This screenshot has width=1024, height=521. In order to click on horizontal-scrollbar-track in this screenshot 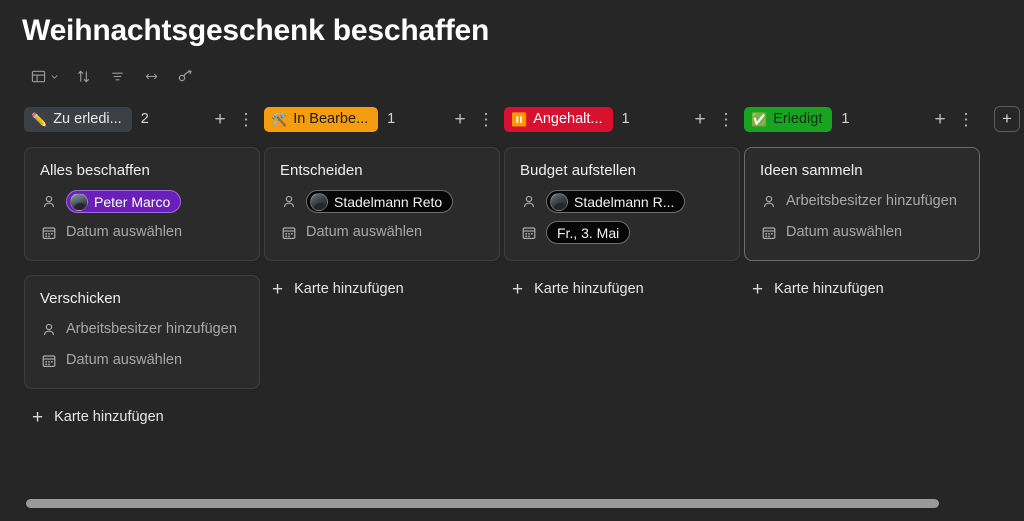, I will do `click(512, 504)`.